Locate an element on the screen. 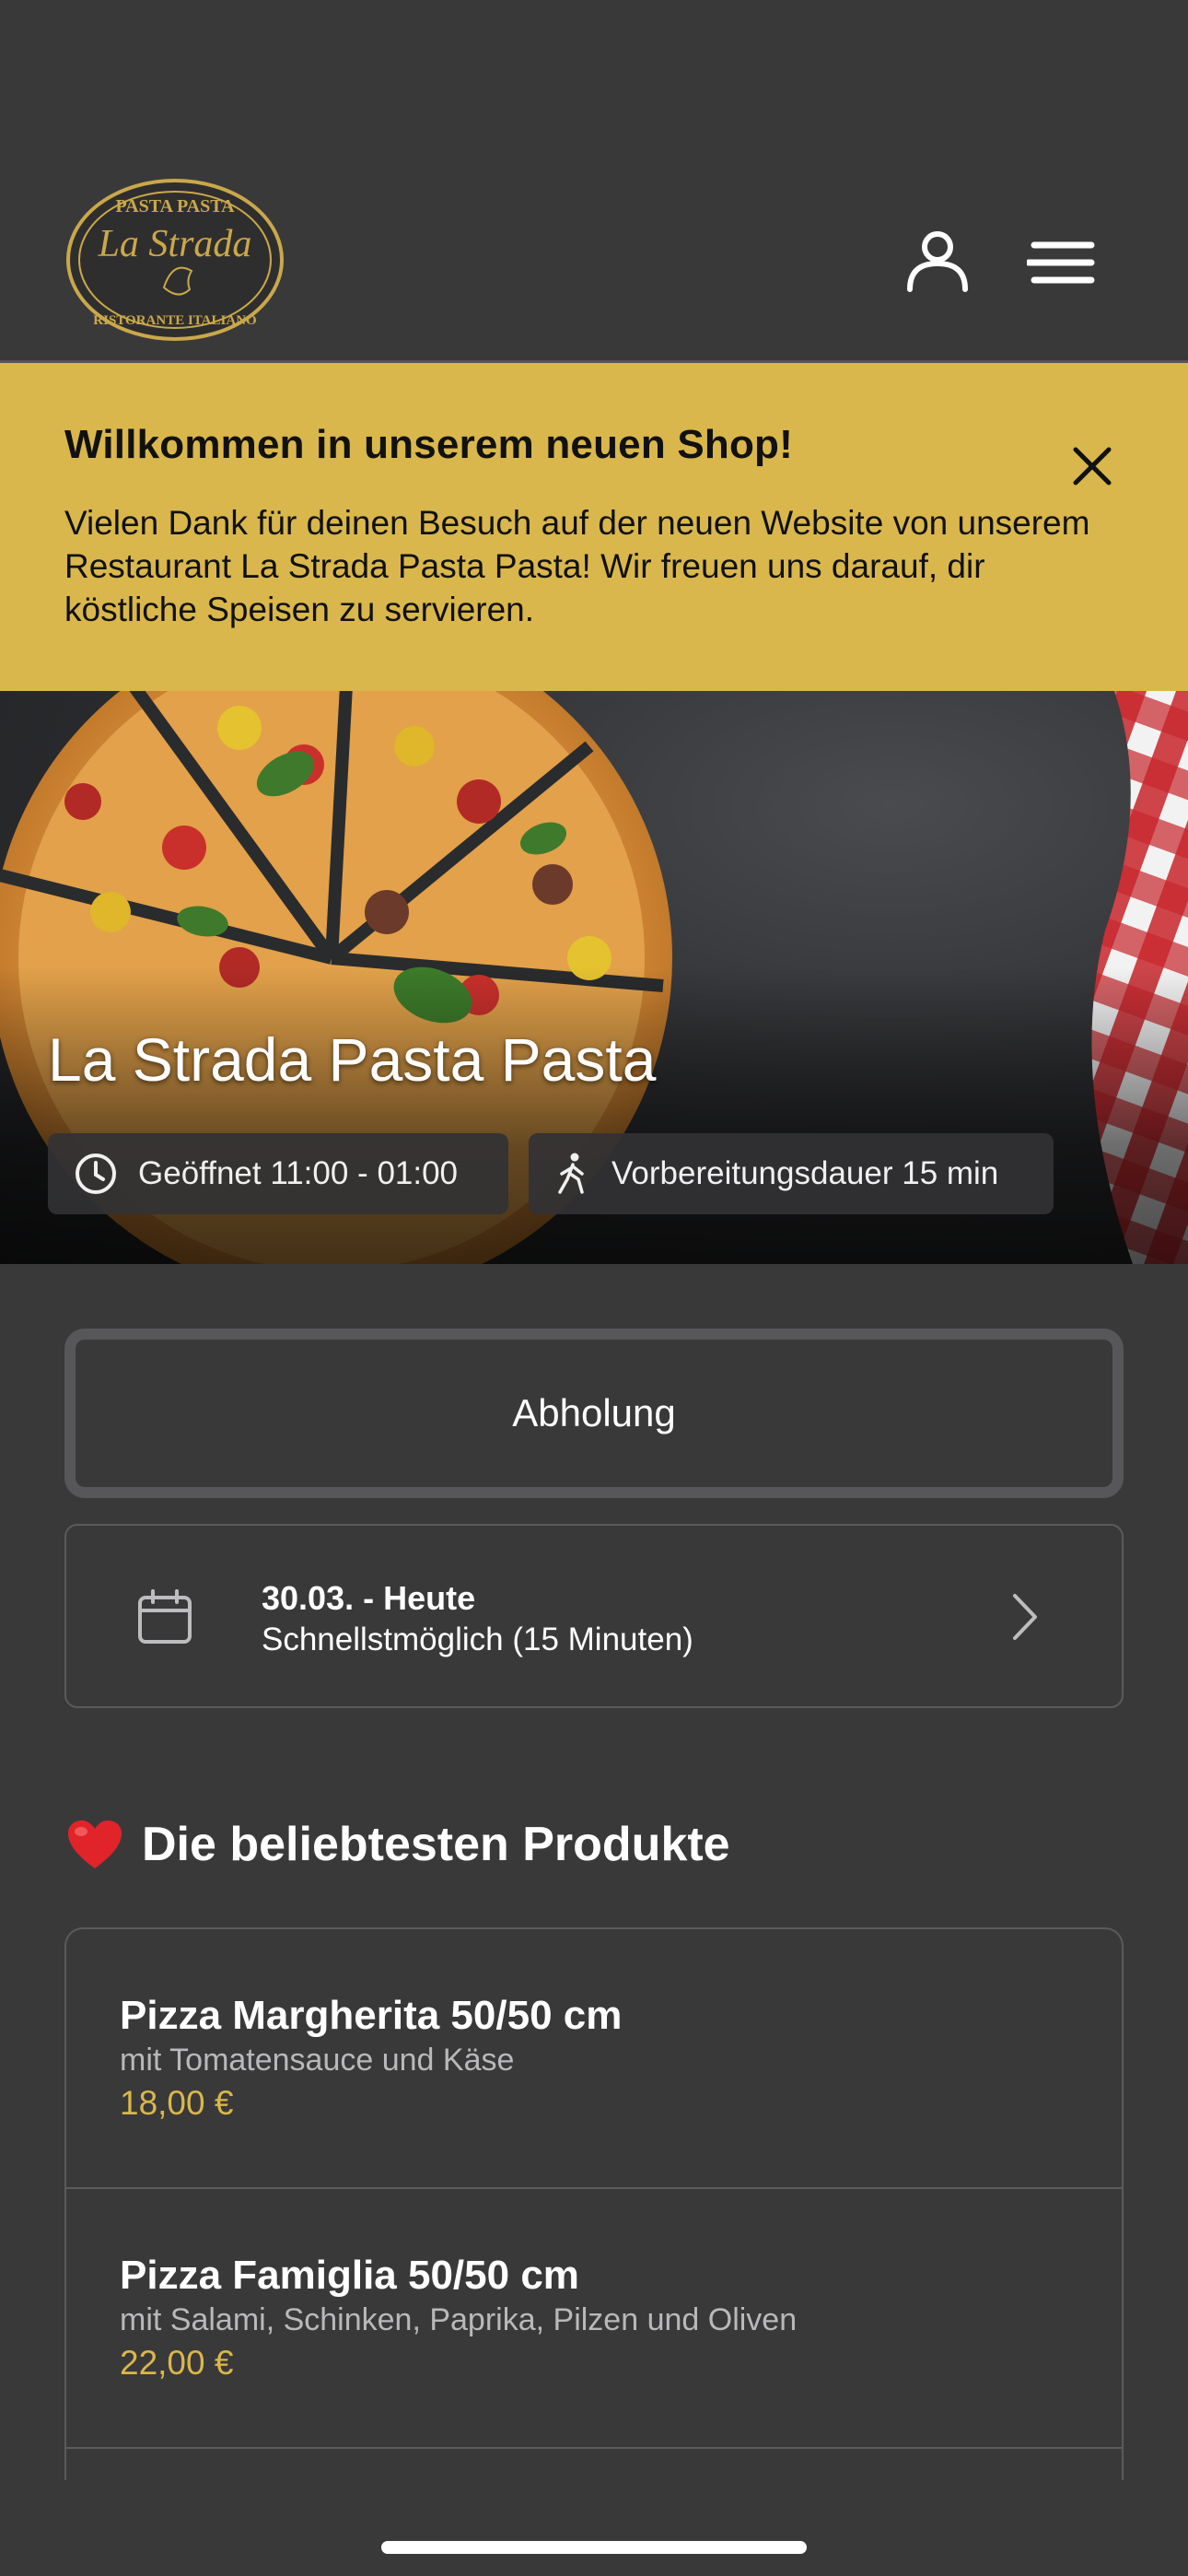  pickup-mode-button: Abholung is located at coordinates (594, 1413).